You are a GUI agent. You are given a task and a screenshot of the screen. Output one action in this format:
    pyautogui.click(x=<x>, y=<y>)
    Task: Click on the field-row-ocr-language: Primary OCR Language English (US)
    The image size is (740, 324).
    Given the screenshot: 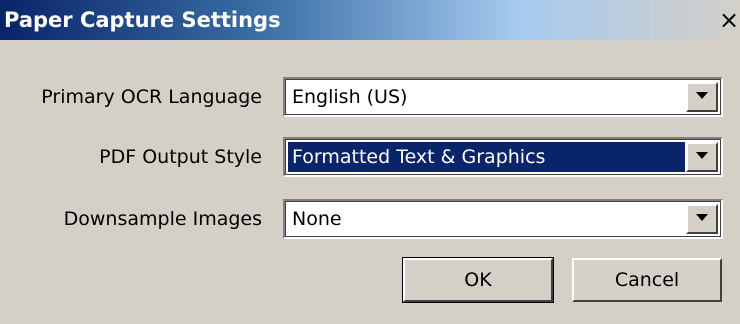 What is the action you would take?
    pyautogui.click(x=370, y=97)
    